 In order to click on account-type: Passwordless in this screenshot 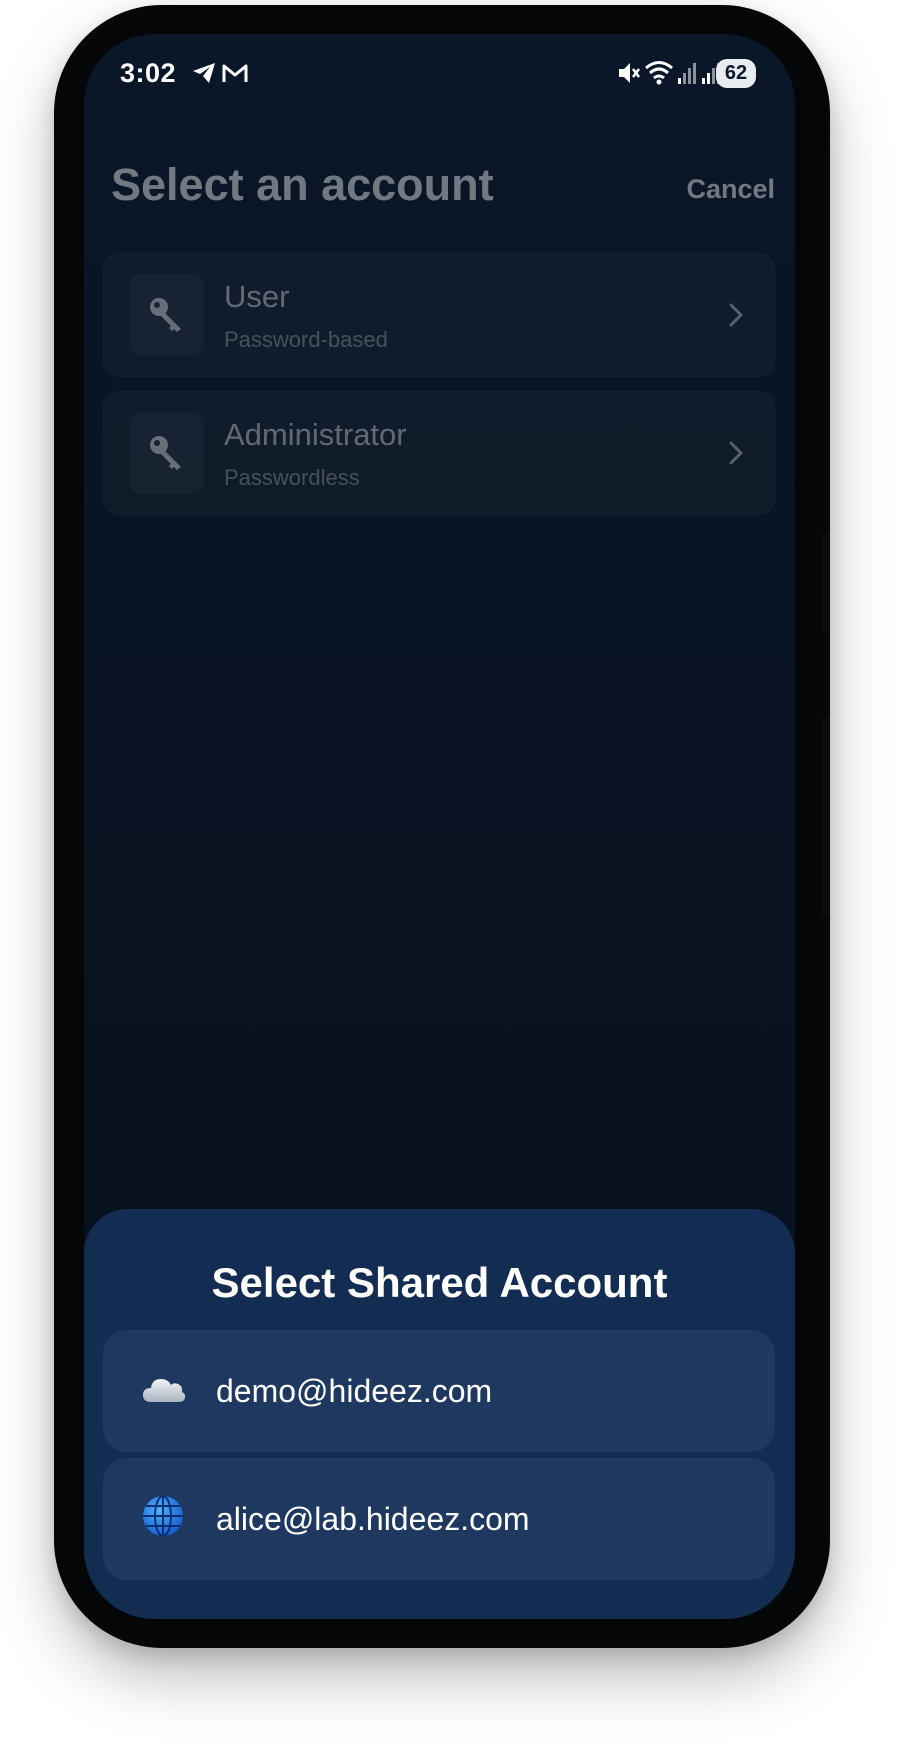, I will do `click(292, 477)`.